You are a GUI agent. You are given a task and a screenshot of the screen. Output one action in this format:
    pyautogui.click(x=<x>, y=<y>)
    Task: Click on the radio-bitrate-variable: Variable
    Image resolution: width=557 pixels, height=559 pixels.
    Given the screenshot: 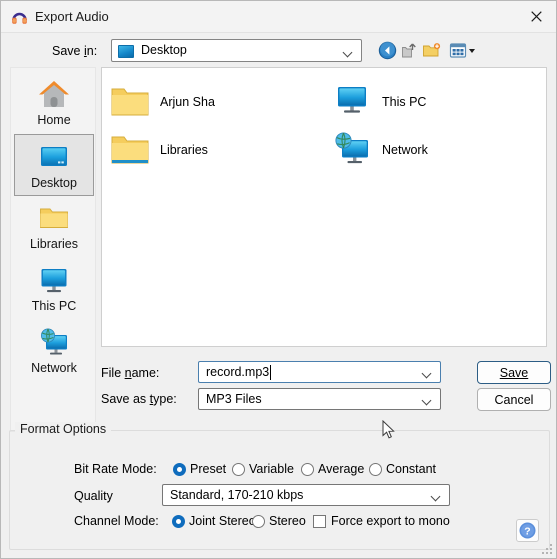 What is the action you would take?
    pyautogui.click(x=263, y=469)
    